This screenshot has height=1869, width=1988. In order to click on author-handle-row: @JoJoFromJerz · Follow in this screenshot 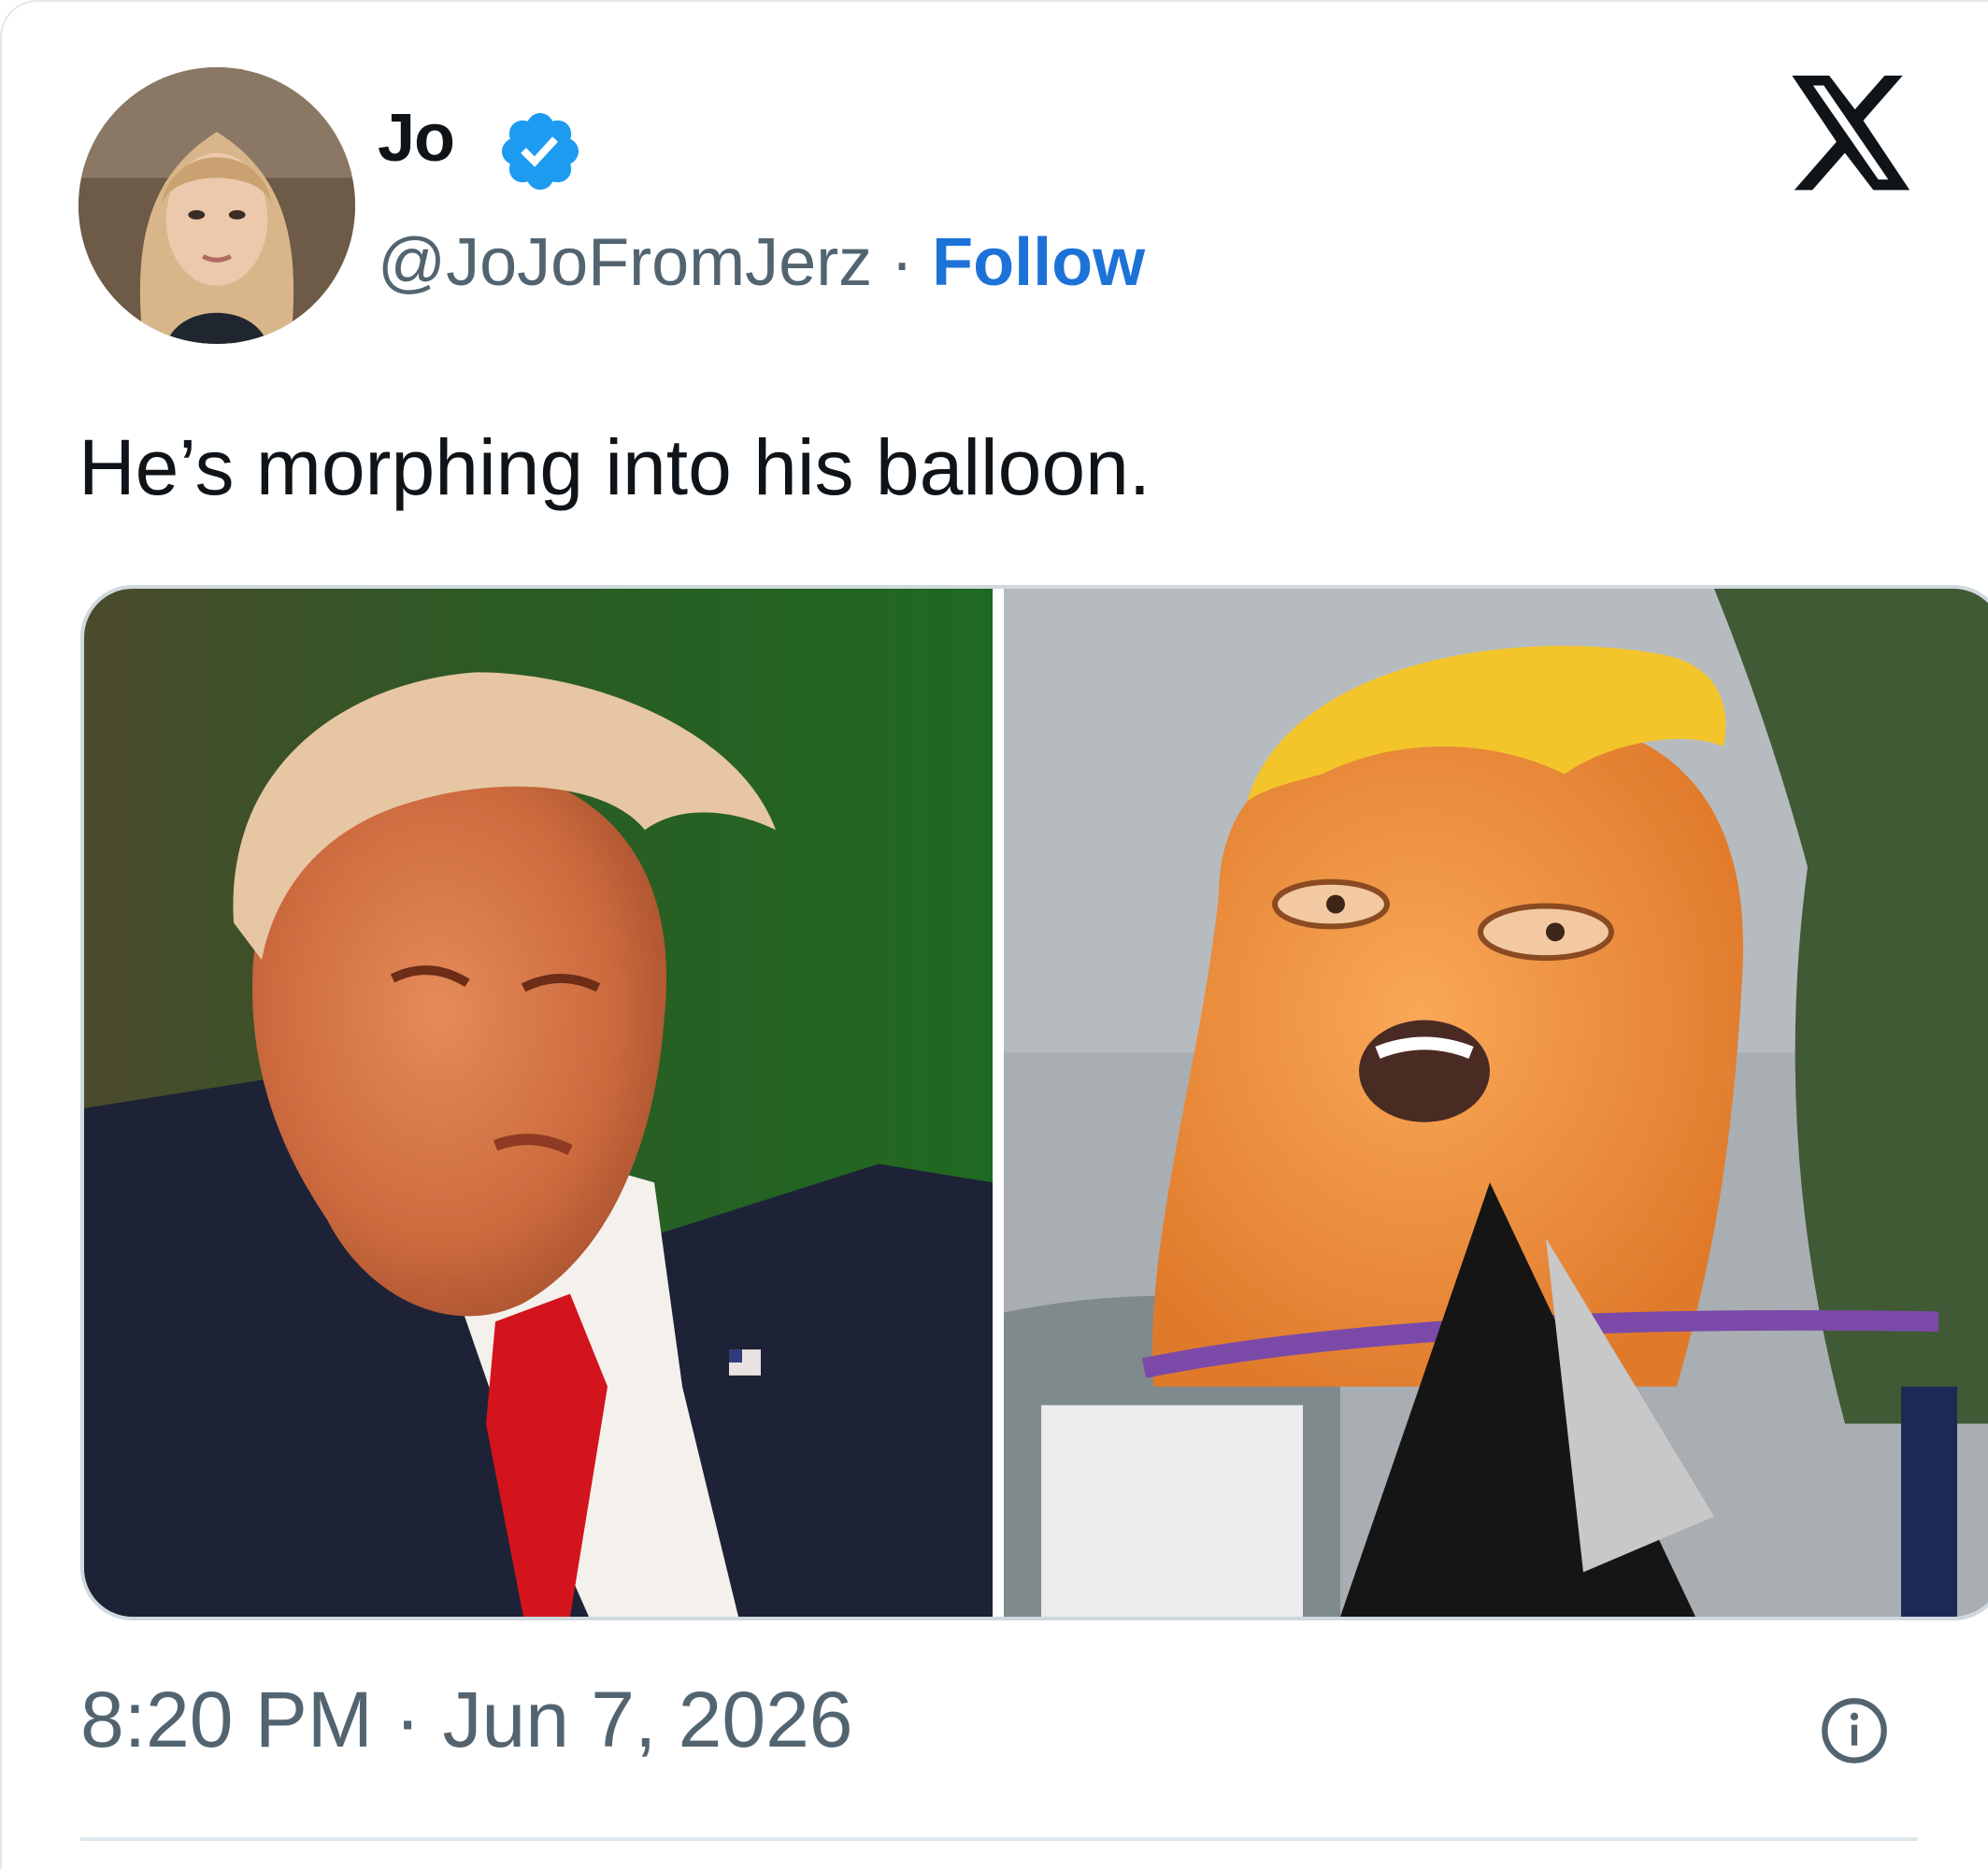, I will do `click(761, 262)`.